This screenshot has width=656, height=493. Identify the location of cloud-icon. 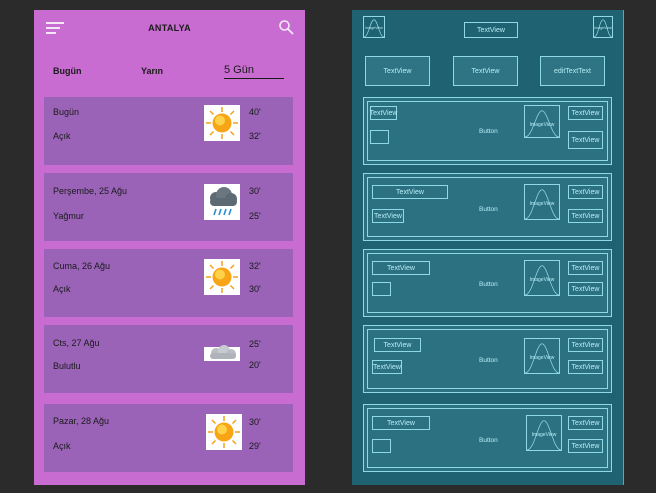
(222, 353).